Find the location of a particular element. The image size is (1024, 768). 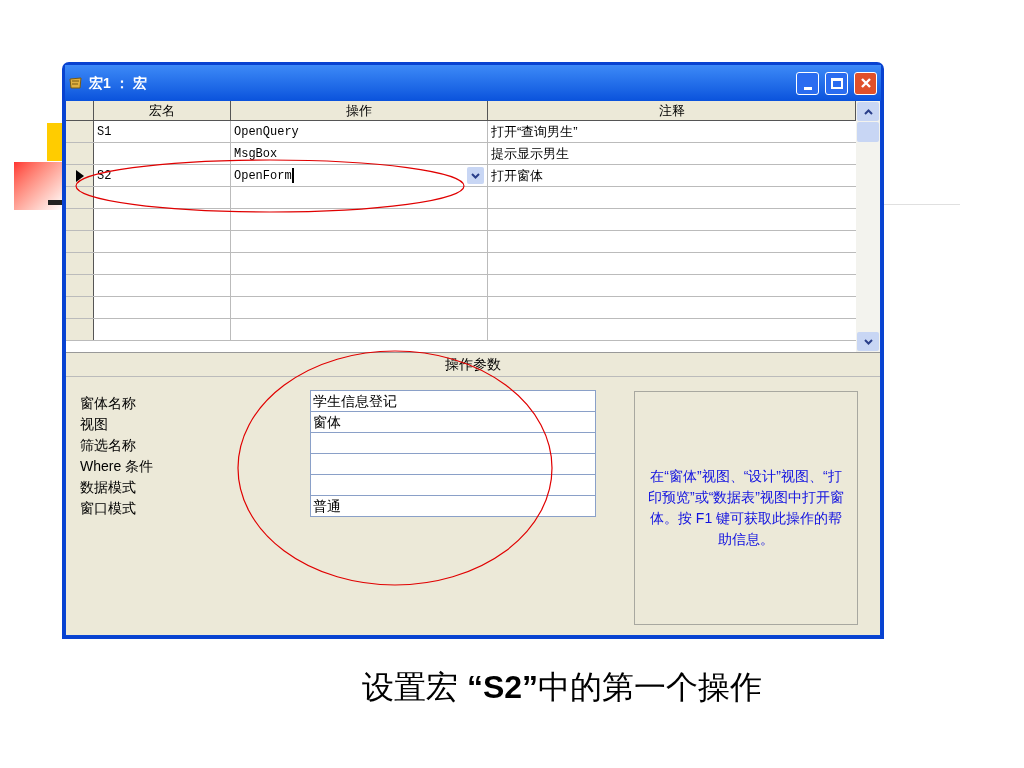

scroll-up-button is located at coordinates (868, 111).